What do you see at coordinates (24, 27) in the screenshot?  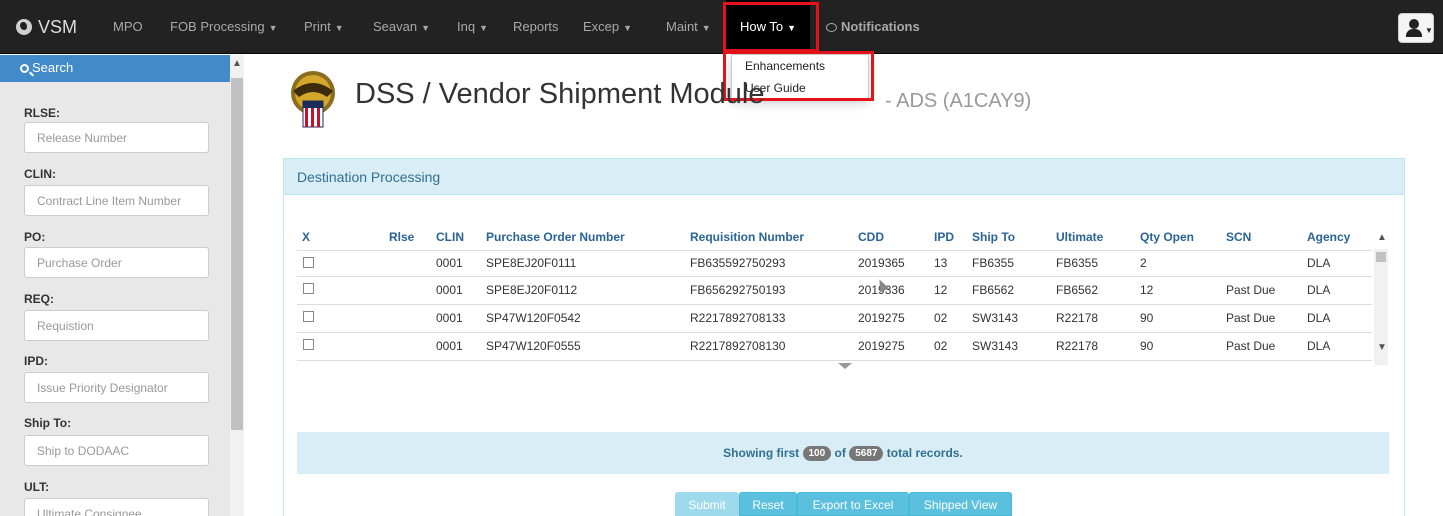 I see `globe-icon` at bounding box center [24, 27].